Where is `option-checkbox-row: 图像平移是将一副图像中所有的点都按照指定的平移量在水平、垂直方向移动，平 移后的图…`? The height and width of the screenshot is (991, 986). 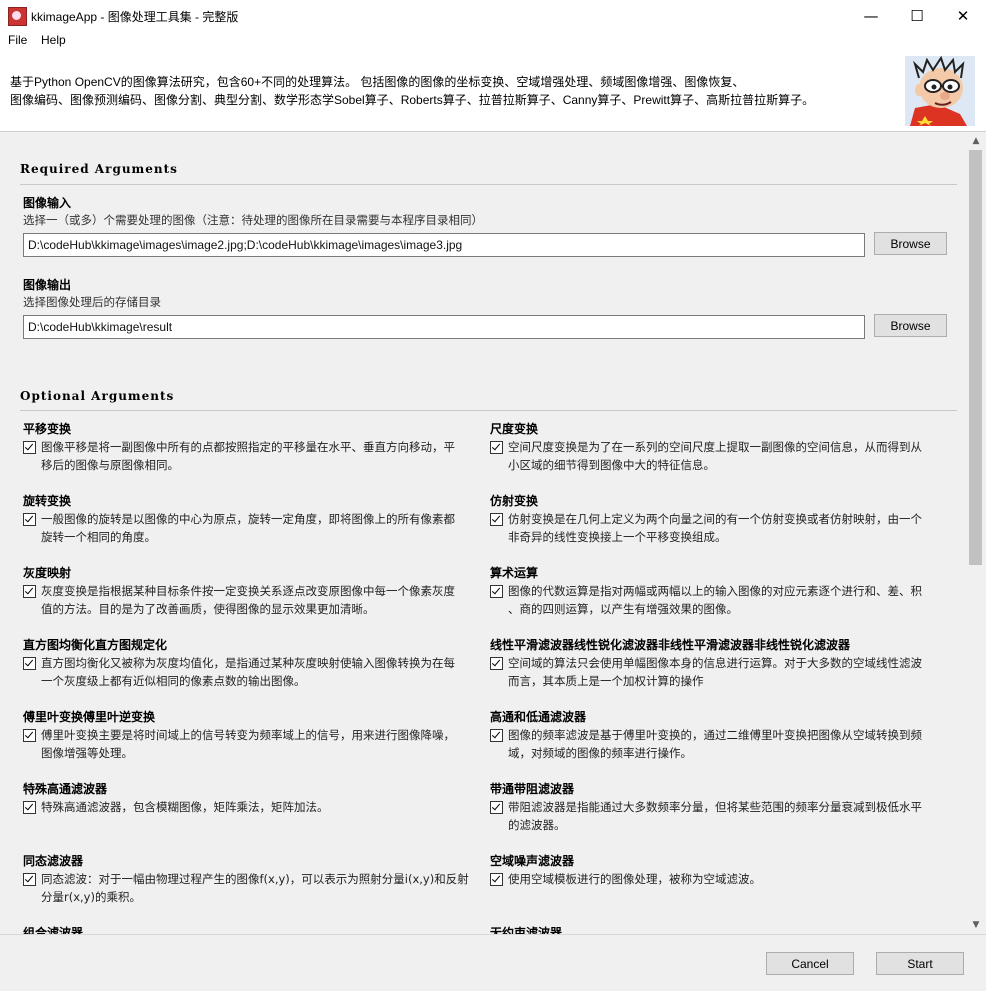
option-checkbox-row: 图像平移是将一副图像中所有的点都按照指定的平移量在水平、垂直方向移动，平 移后的图… is located at coordinates (249, 456).